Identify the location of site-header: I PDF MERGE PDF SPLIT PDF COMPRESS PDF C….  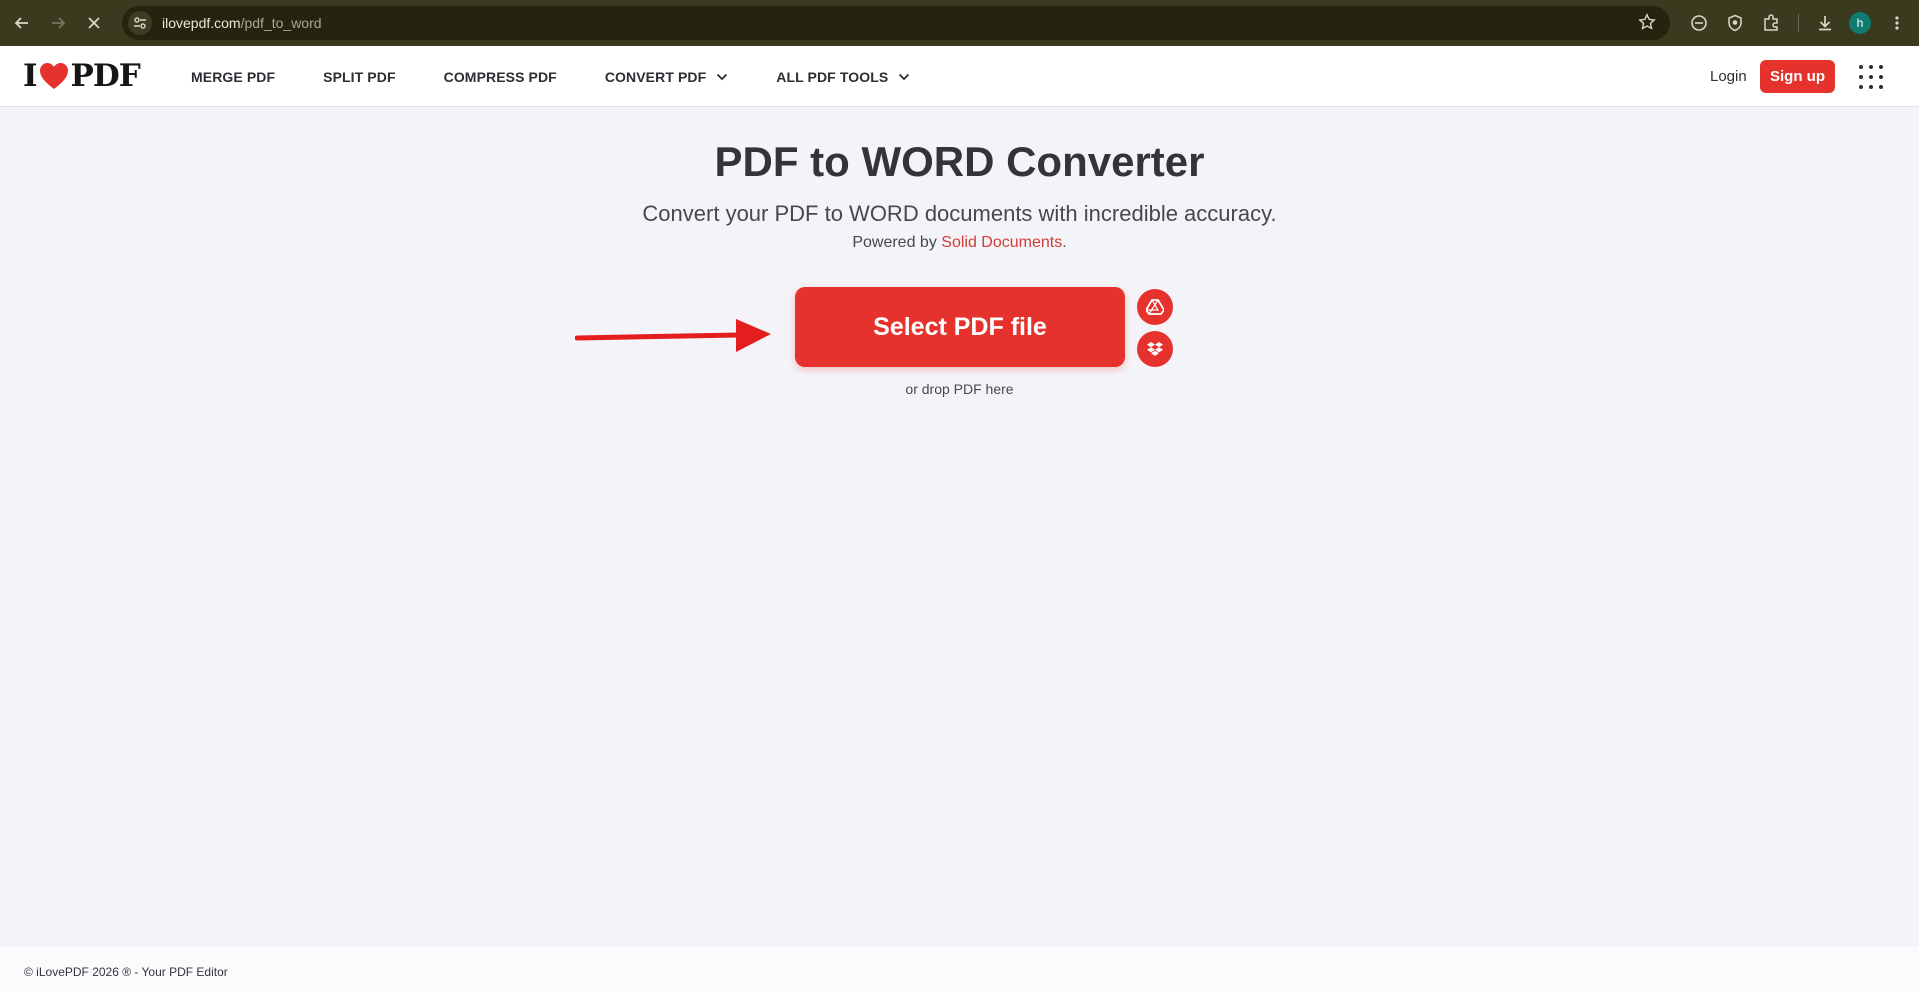
(959, 76).